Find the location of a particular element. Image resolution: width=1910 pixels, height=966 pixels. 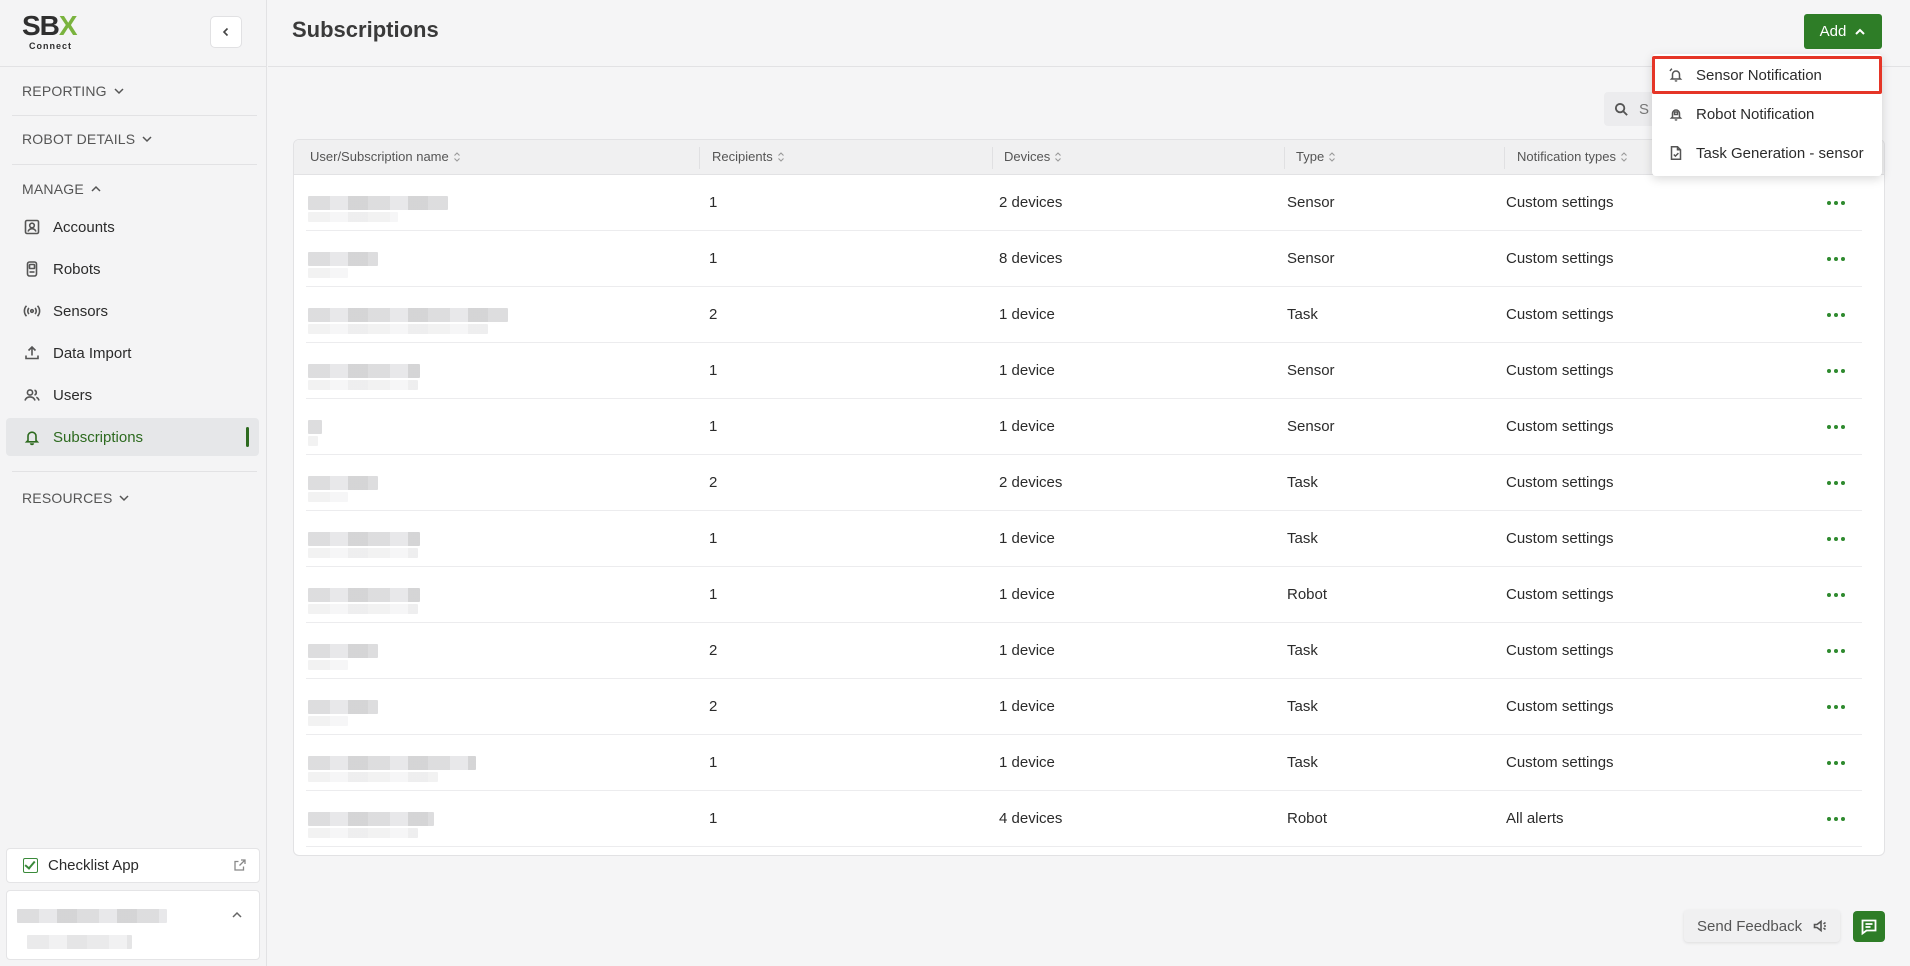

accounts-icon is located at coordinates (32, 227).